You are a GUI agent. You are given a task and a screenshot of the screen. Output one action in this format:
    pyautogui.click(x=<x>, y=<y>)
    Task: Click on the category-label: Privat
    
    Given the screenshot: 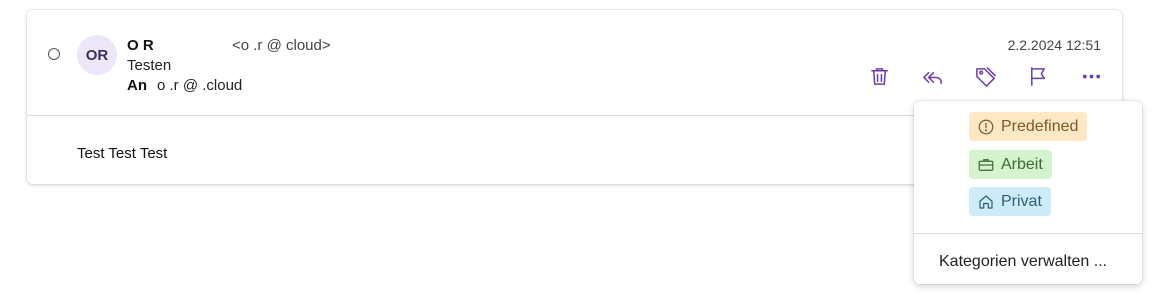 What is the action you would take?
    pyautogui.click(x=1021, y=201)
    